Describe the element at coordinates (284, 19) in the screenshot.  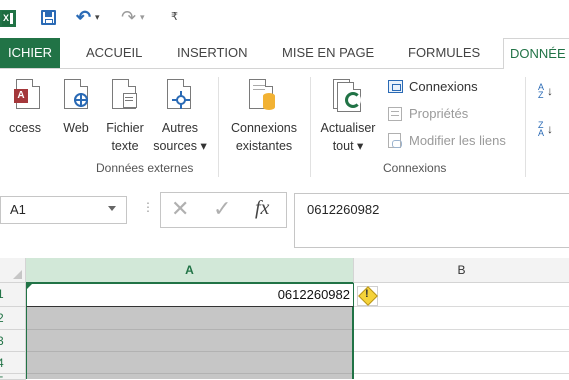
I see `title-bar: X ↶ ▾ ↷ ▾ ₹` at that location.